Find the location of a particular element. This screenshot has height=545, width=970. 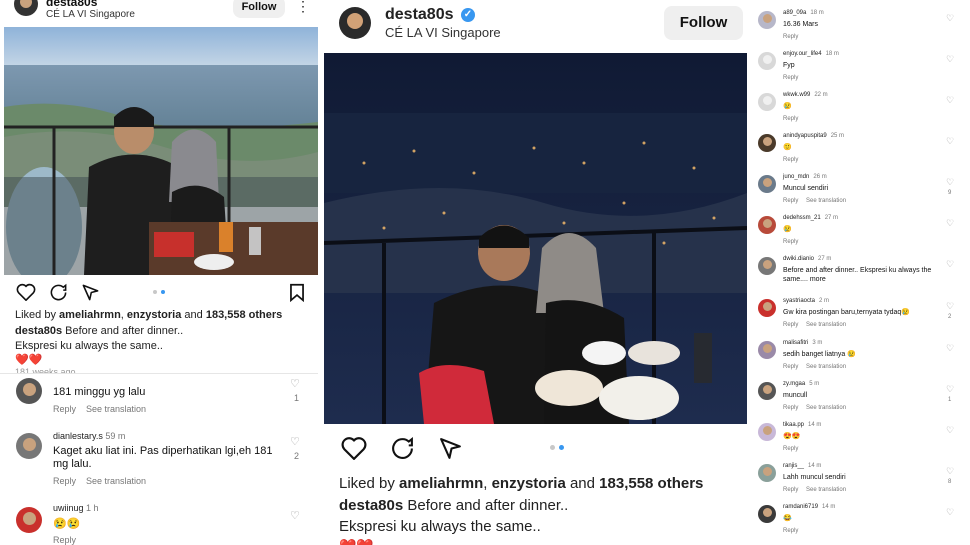

comment-username: malisafitri 3 m is located at coordinates (802, 343).